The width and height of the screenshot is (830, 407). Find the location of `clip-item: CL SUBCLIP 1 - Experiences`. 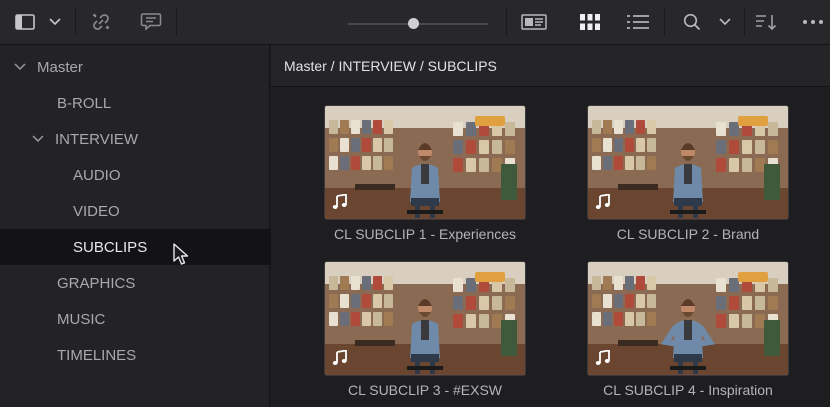

clip-item: CL SUBCLIP 1 - Experiences is located at coordinates (425, 173).